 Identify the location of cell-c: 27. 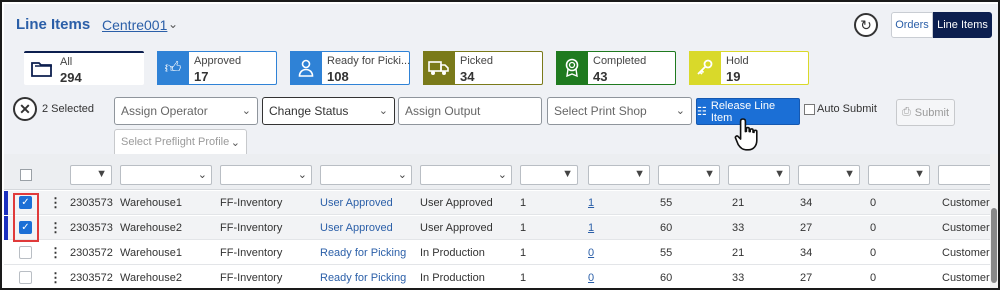
(806, 278).